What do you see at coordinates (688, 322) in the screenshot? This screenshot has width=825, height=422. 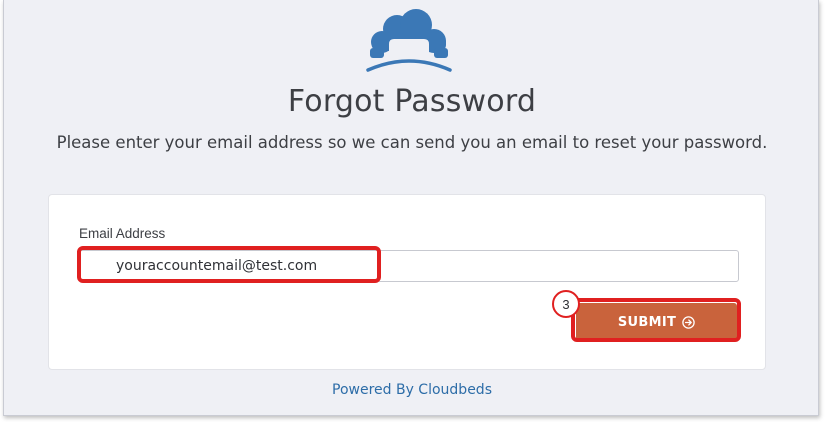 I see `arrow-circle-right-icon` at bounding box center [688, 322].